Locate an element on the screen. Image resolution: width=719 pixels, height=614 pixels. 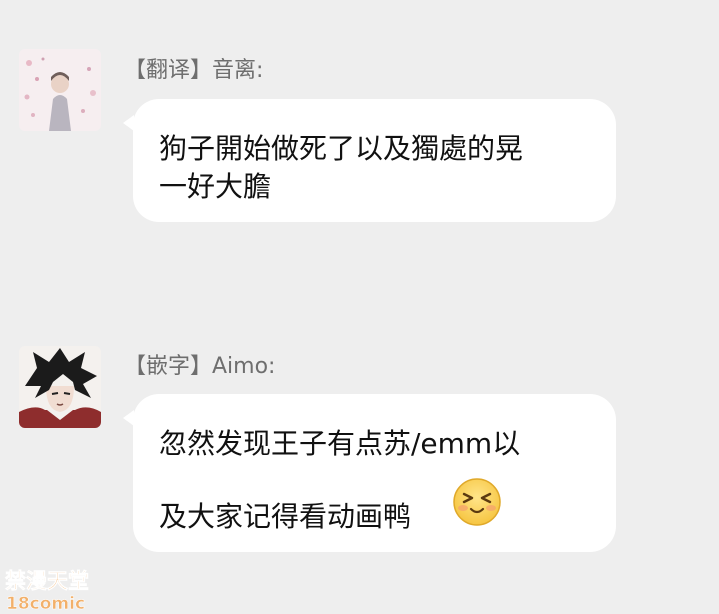
grinning-squint-face-emoji is located at coordinates (477, 502).